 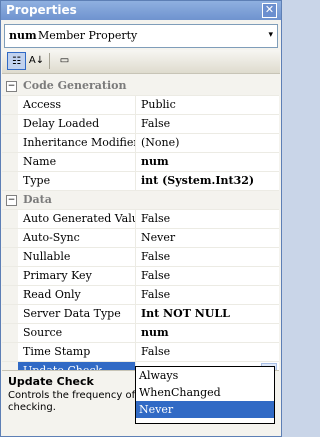 I want to click on property-name: Nullable, so click(x=77, y=257).